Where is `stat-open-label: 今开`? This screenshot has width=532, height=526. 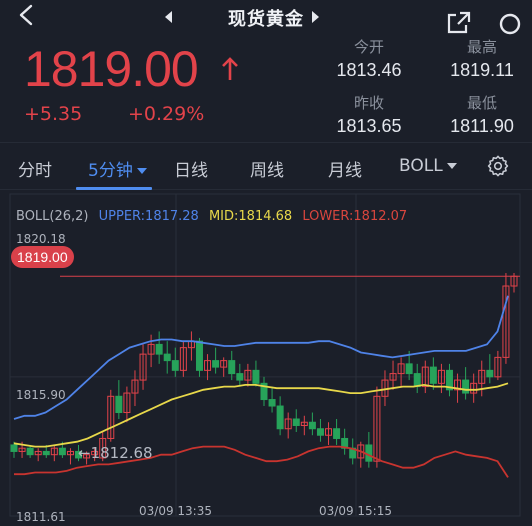
stat-open-label: 今开 is located at coordinates (368, 47).